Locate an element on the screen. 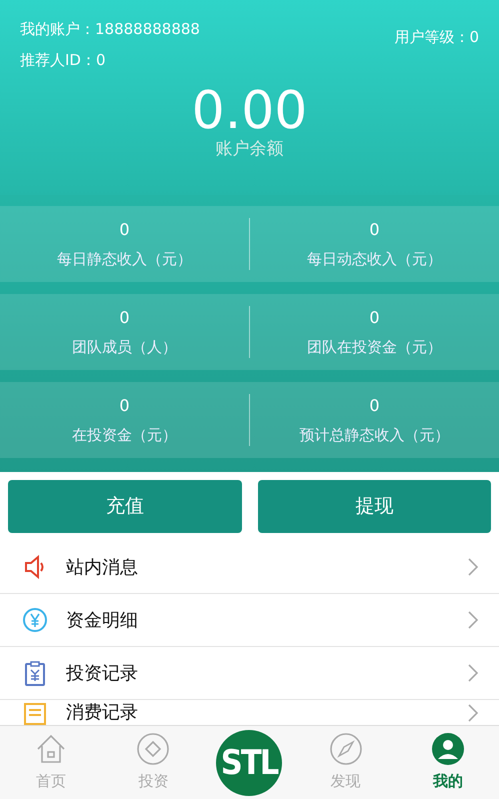  stat-label: 预计总静态收入（元） is located at coordinates (375, 435).